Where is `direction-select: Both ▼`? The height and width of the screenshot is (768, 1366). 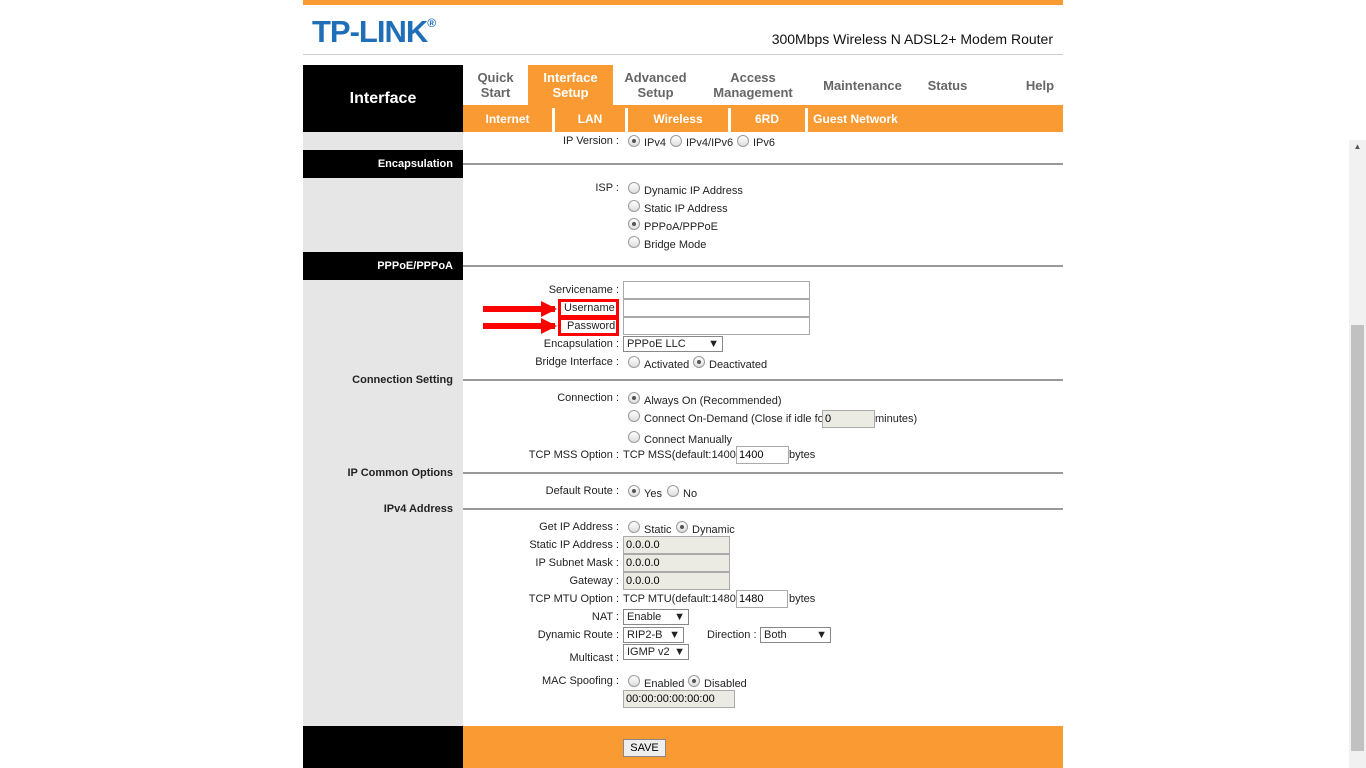 direction-select: Both ▼ is located at coordinates (795, 635).